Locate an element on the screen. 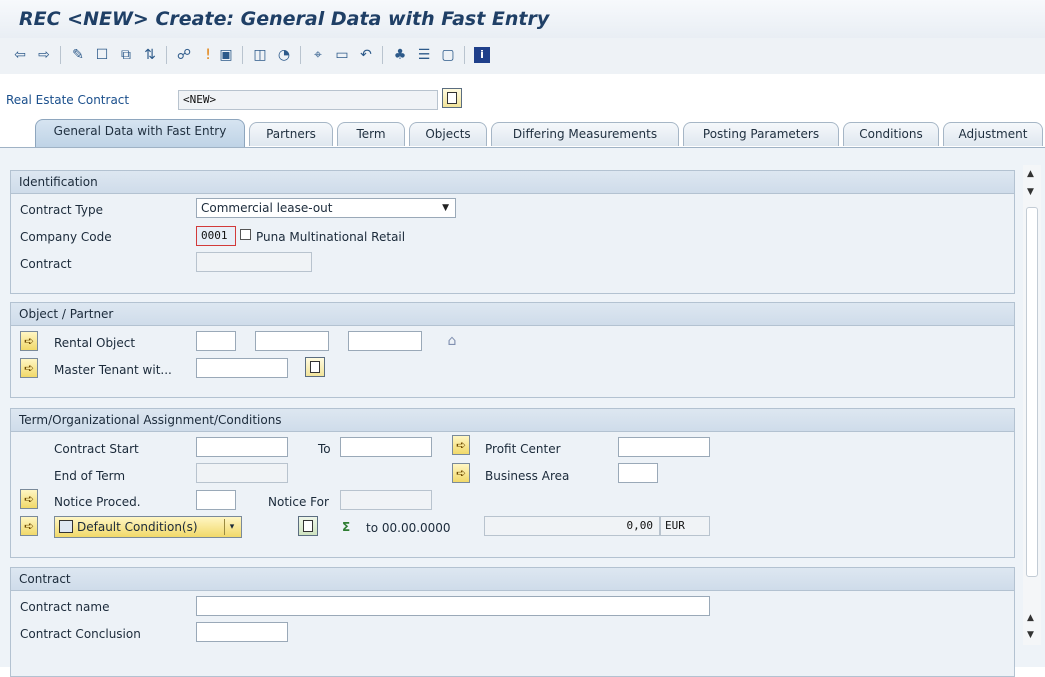 This screenshot has height=677, width=1045. profit-center-arrow-button: ➪ is located at coordinates (461, 445).